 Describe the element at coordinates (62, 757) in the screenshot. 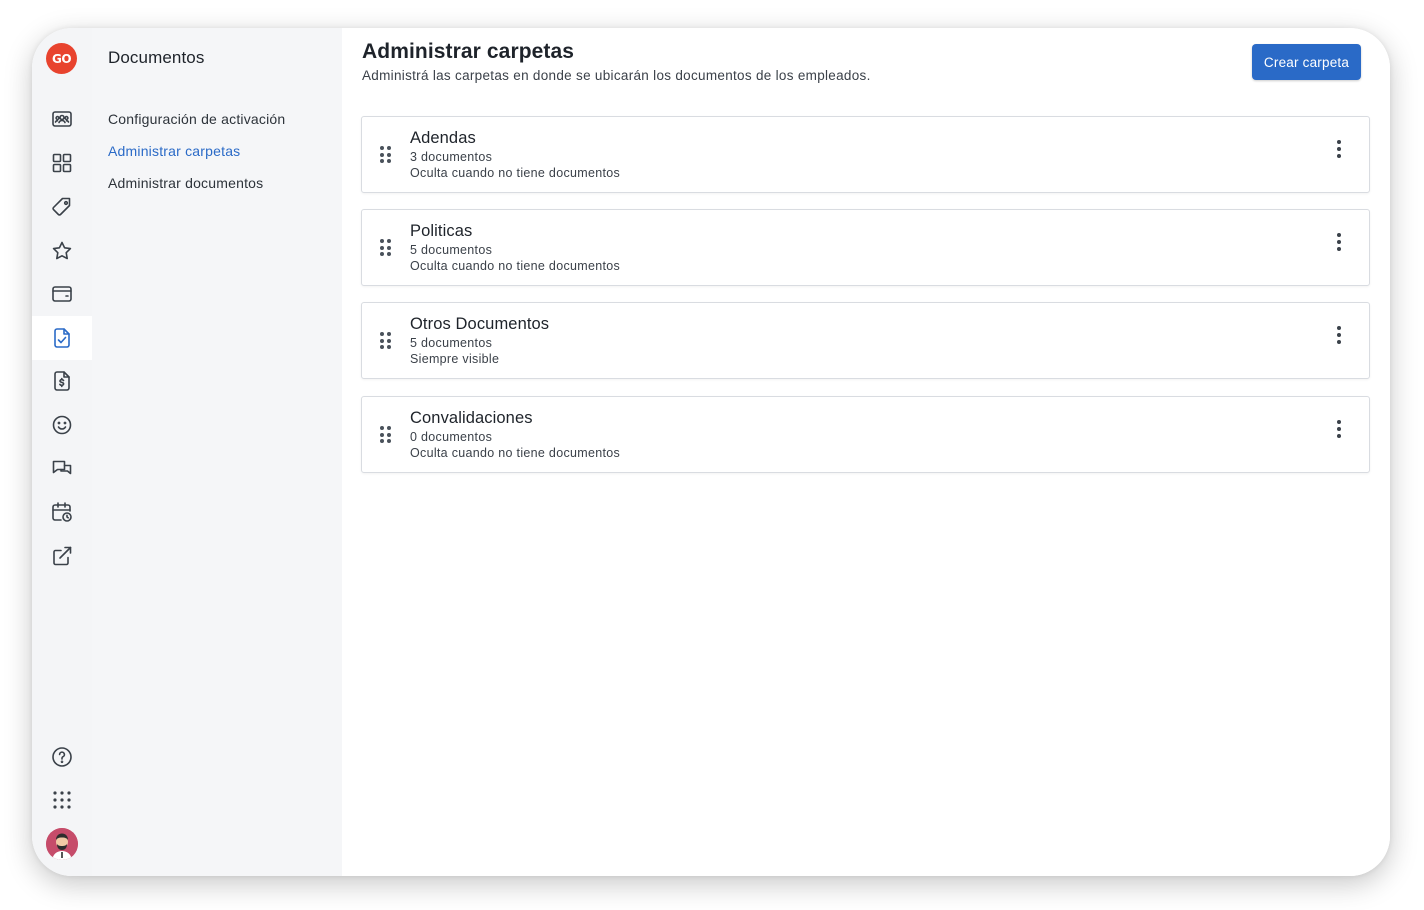

I see `help-icon` at that location.